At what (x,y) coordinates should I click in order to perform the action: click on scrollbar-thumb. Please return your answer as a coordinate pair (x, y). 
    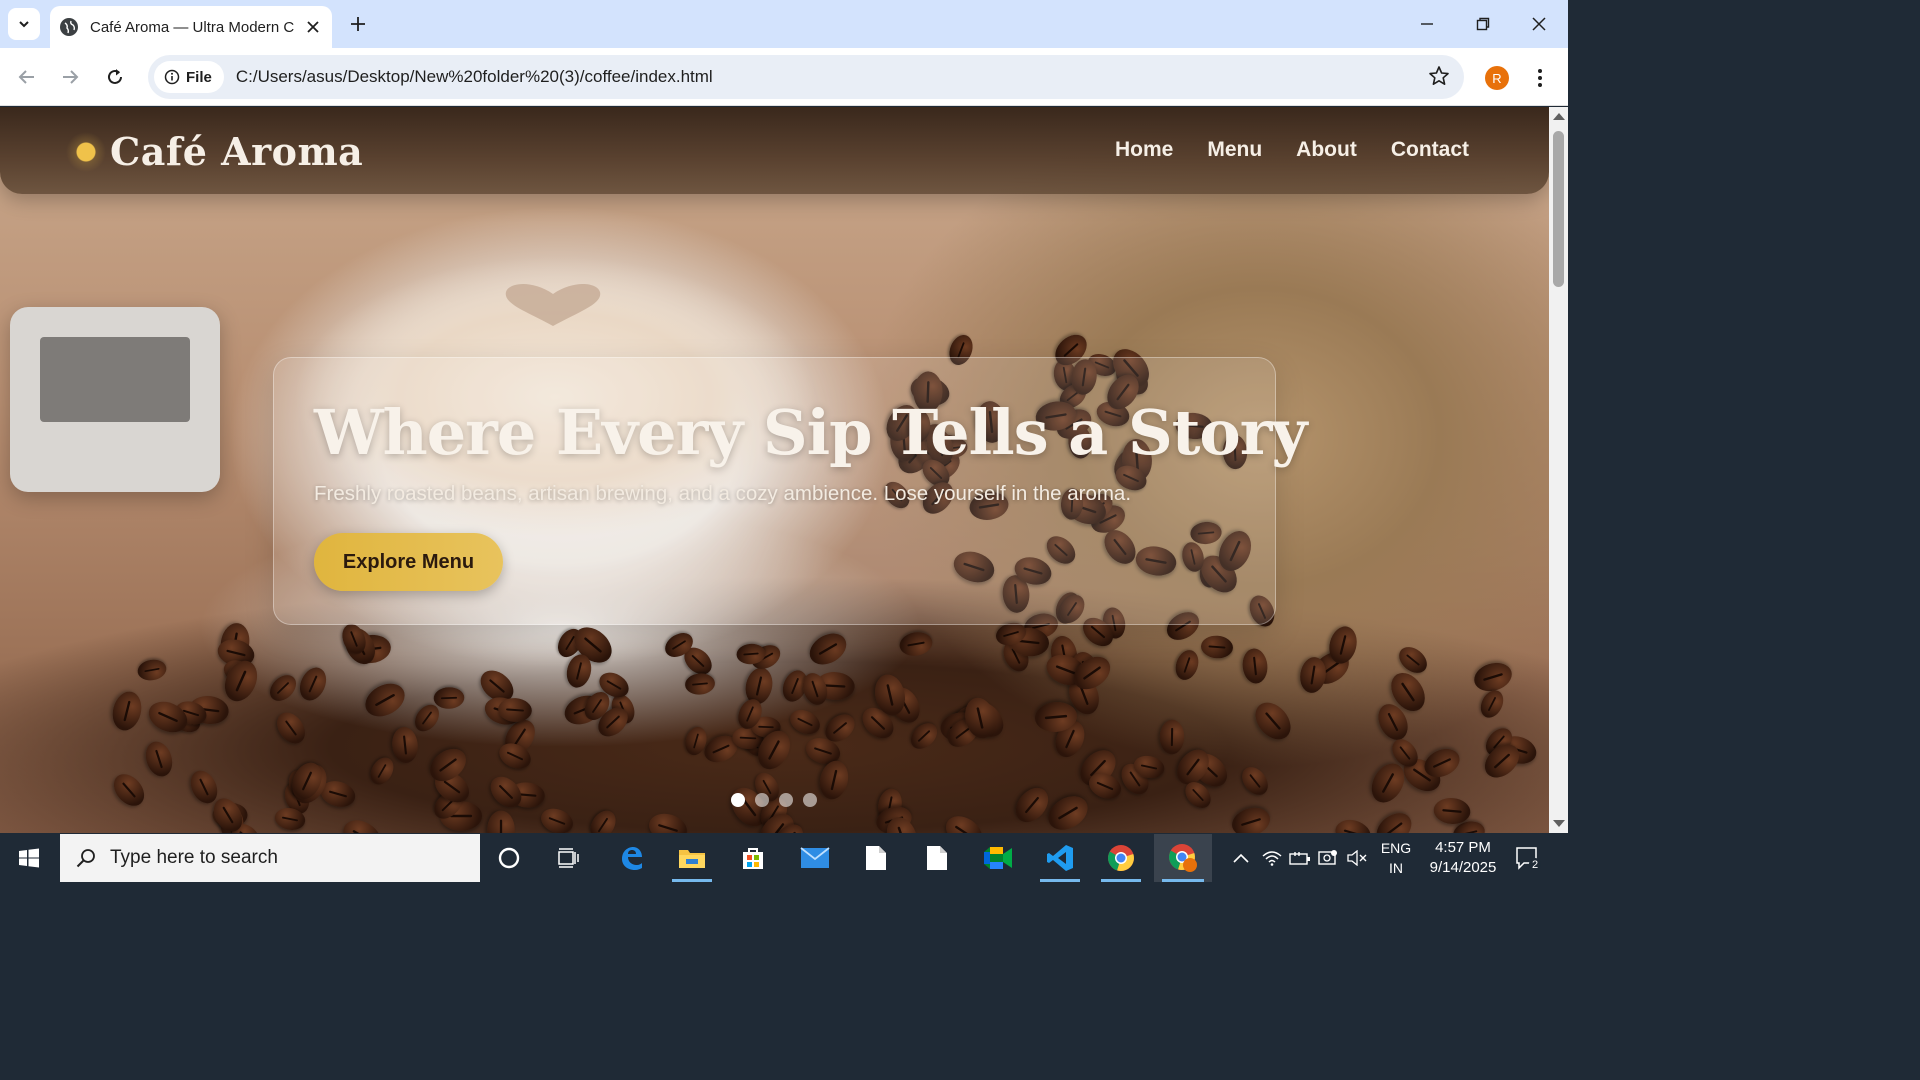
    Looking at the image, I should click on (1558, 209).